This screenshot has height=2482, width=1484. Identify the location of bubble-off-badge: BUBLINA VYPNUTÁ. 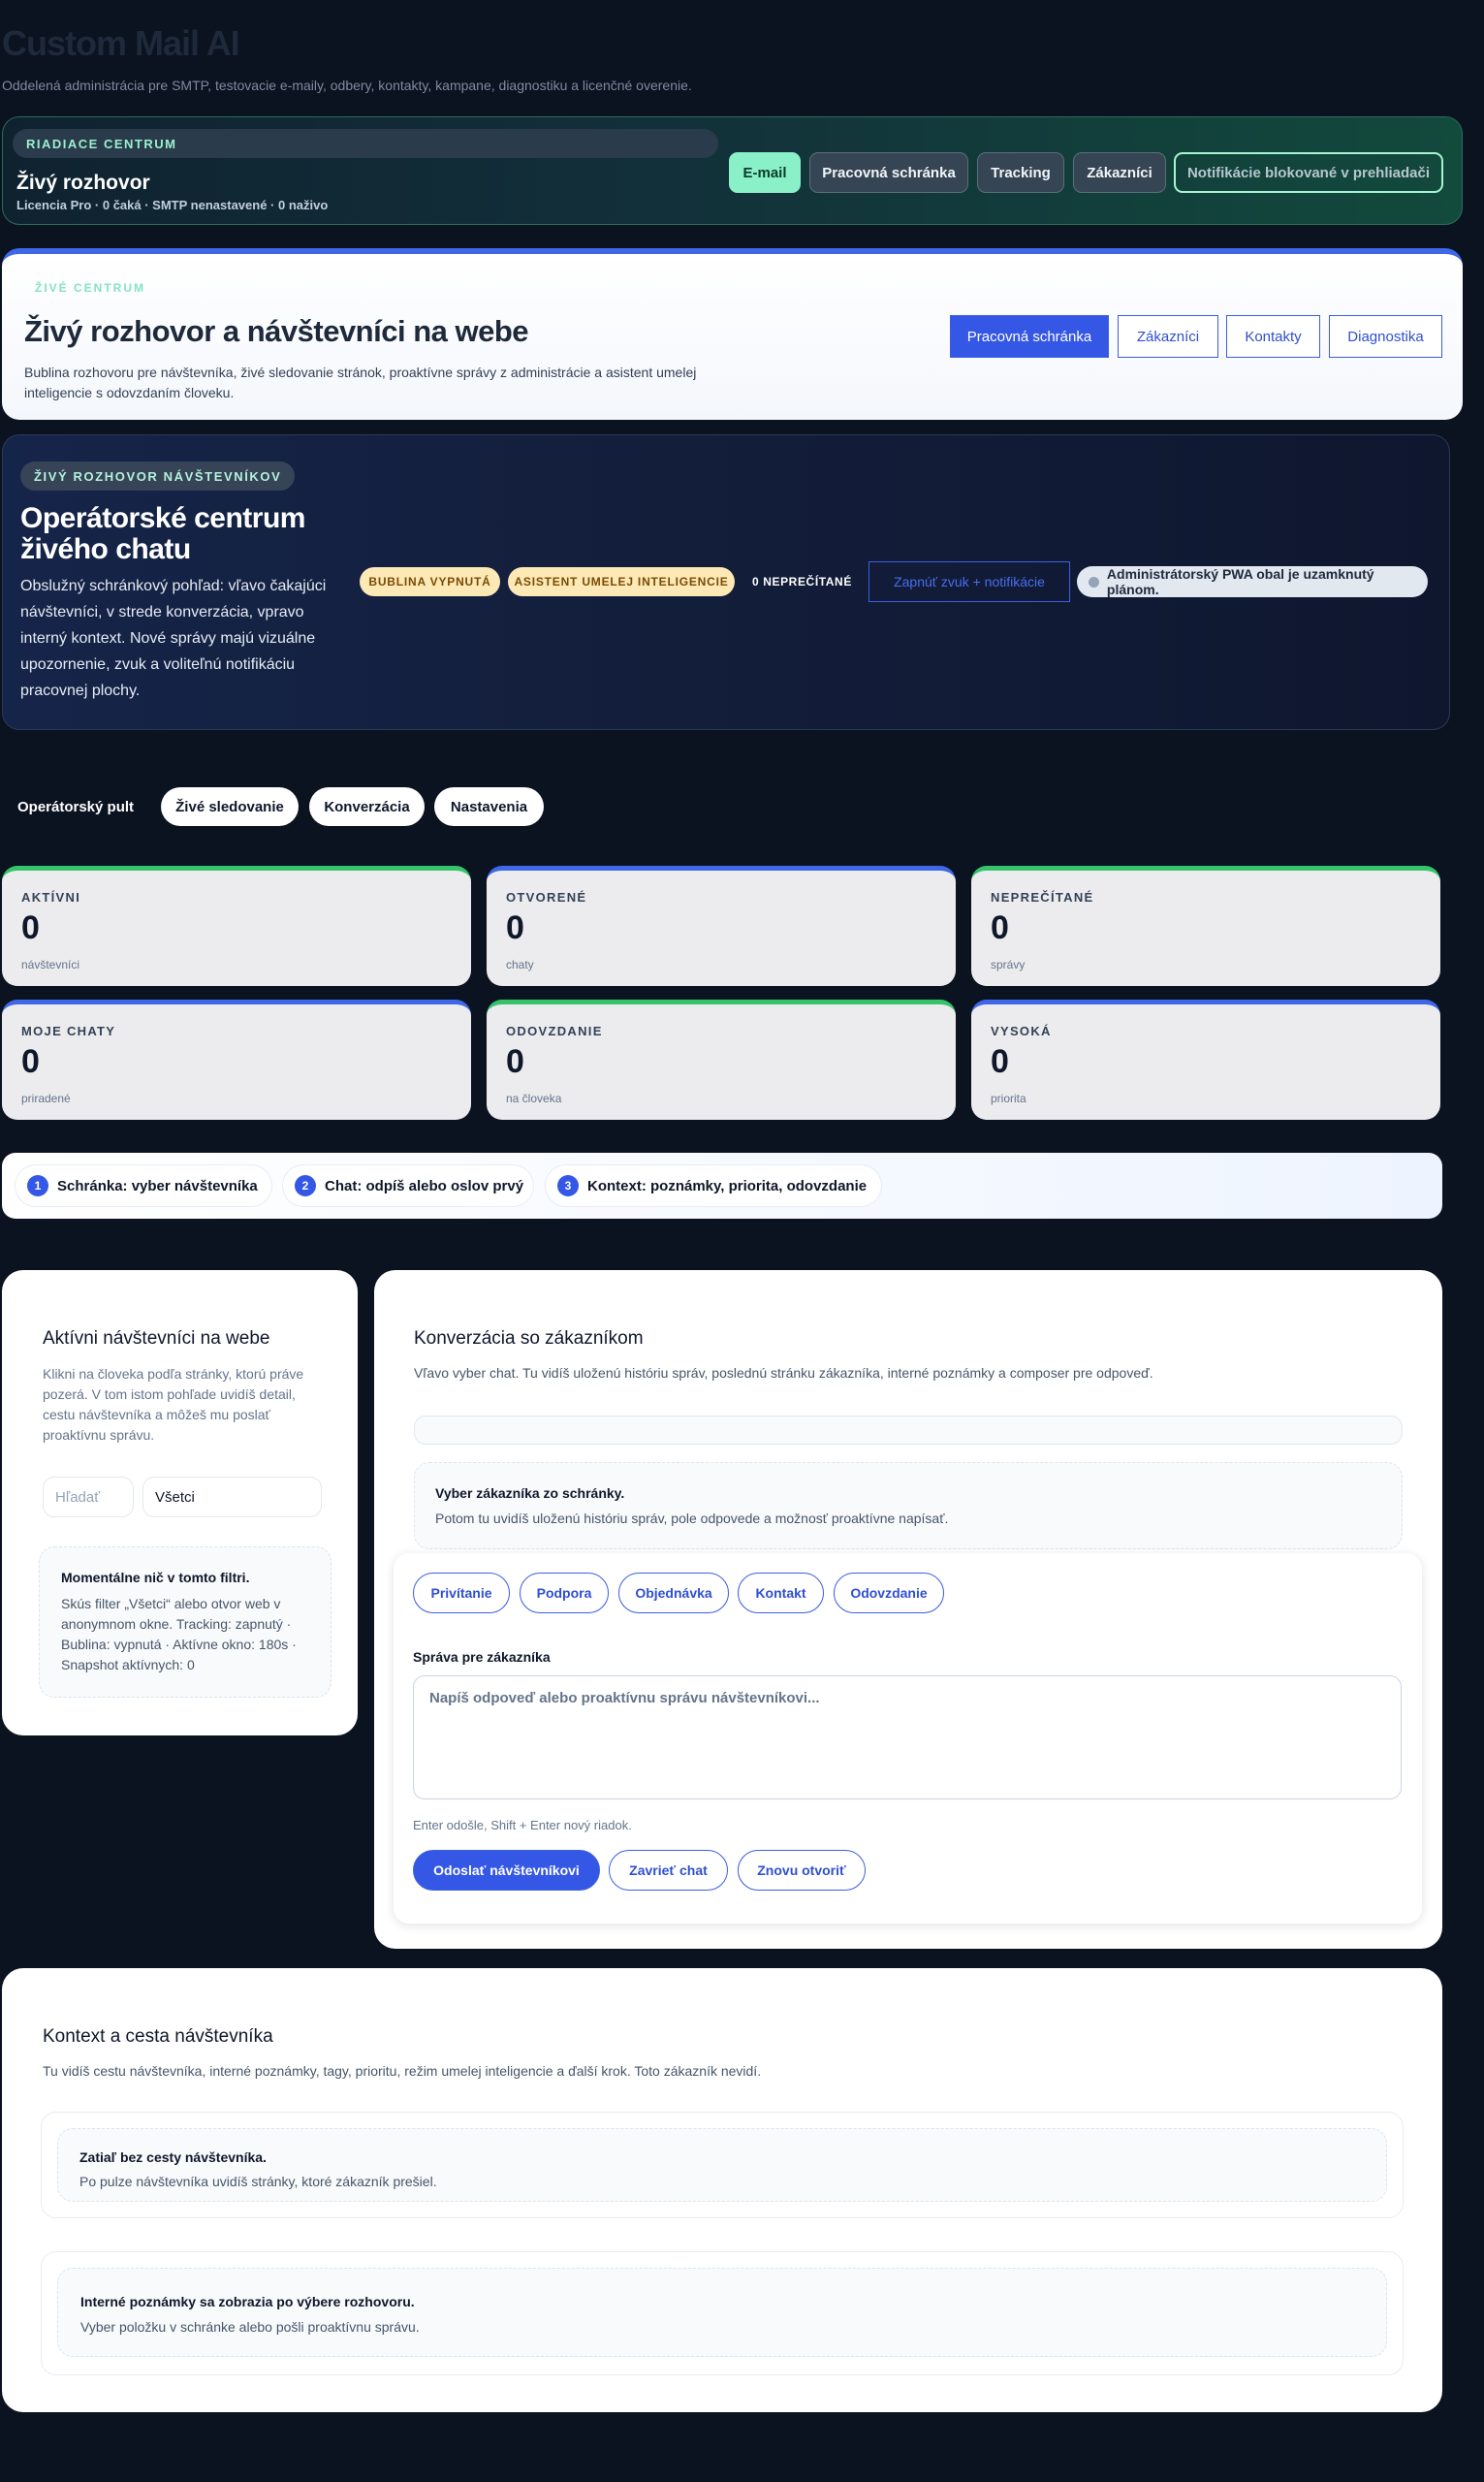
(430, 581).